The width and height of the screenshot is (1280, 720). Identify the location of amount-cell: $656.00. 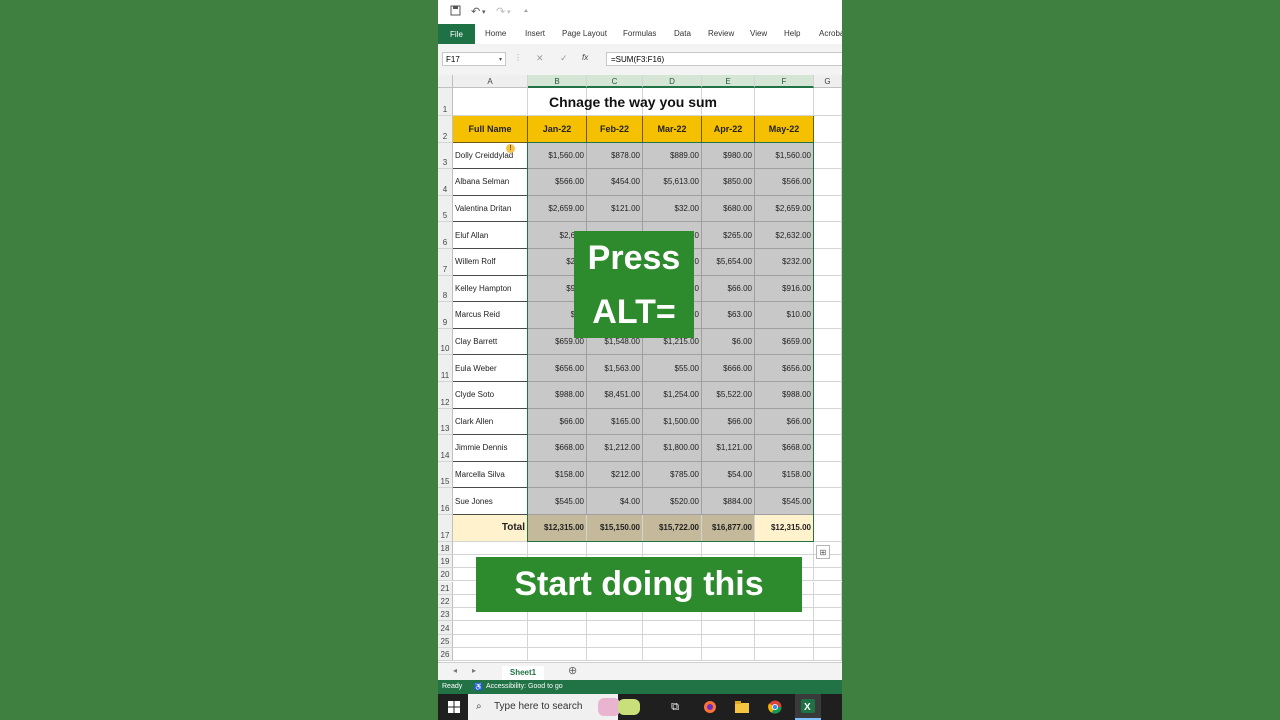
(784, 368).